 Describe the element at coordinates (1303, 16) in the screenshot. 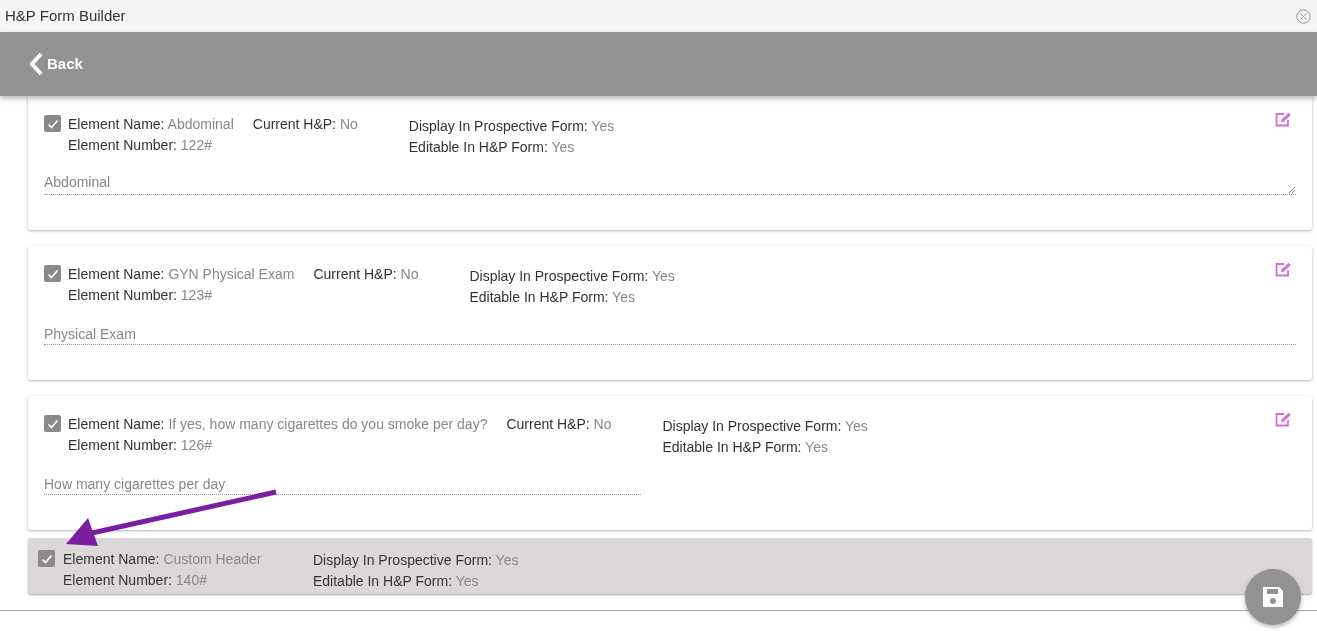

I see `close-icon` at that location.